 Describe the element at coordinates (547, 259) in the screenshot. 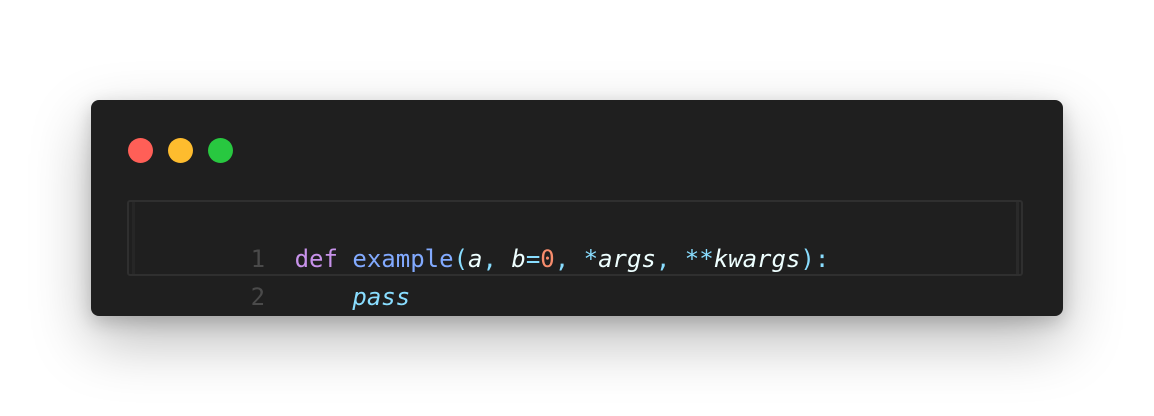

I see `number-literal: 0` at that location.